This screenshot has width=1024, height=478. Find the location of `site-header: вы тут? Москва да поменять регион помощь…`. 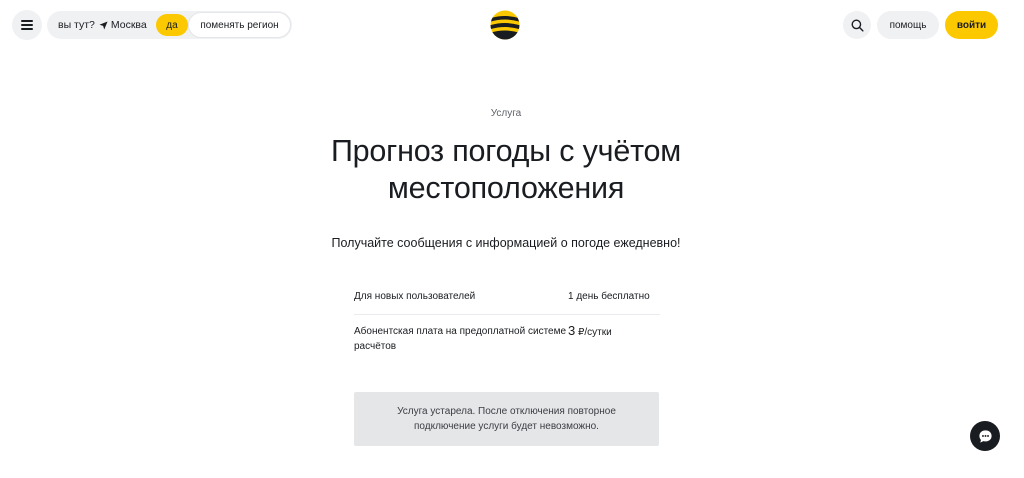

site-header: вы тут? Москва да поменять регион помощь… is located at coordinates (512, 26).